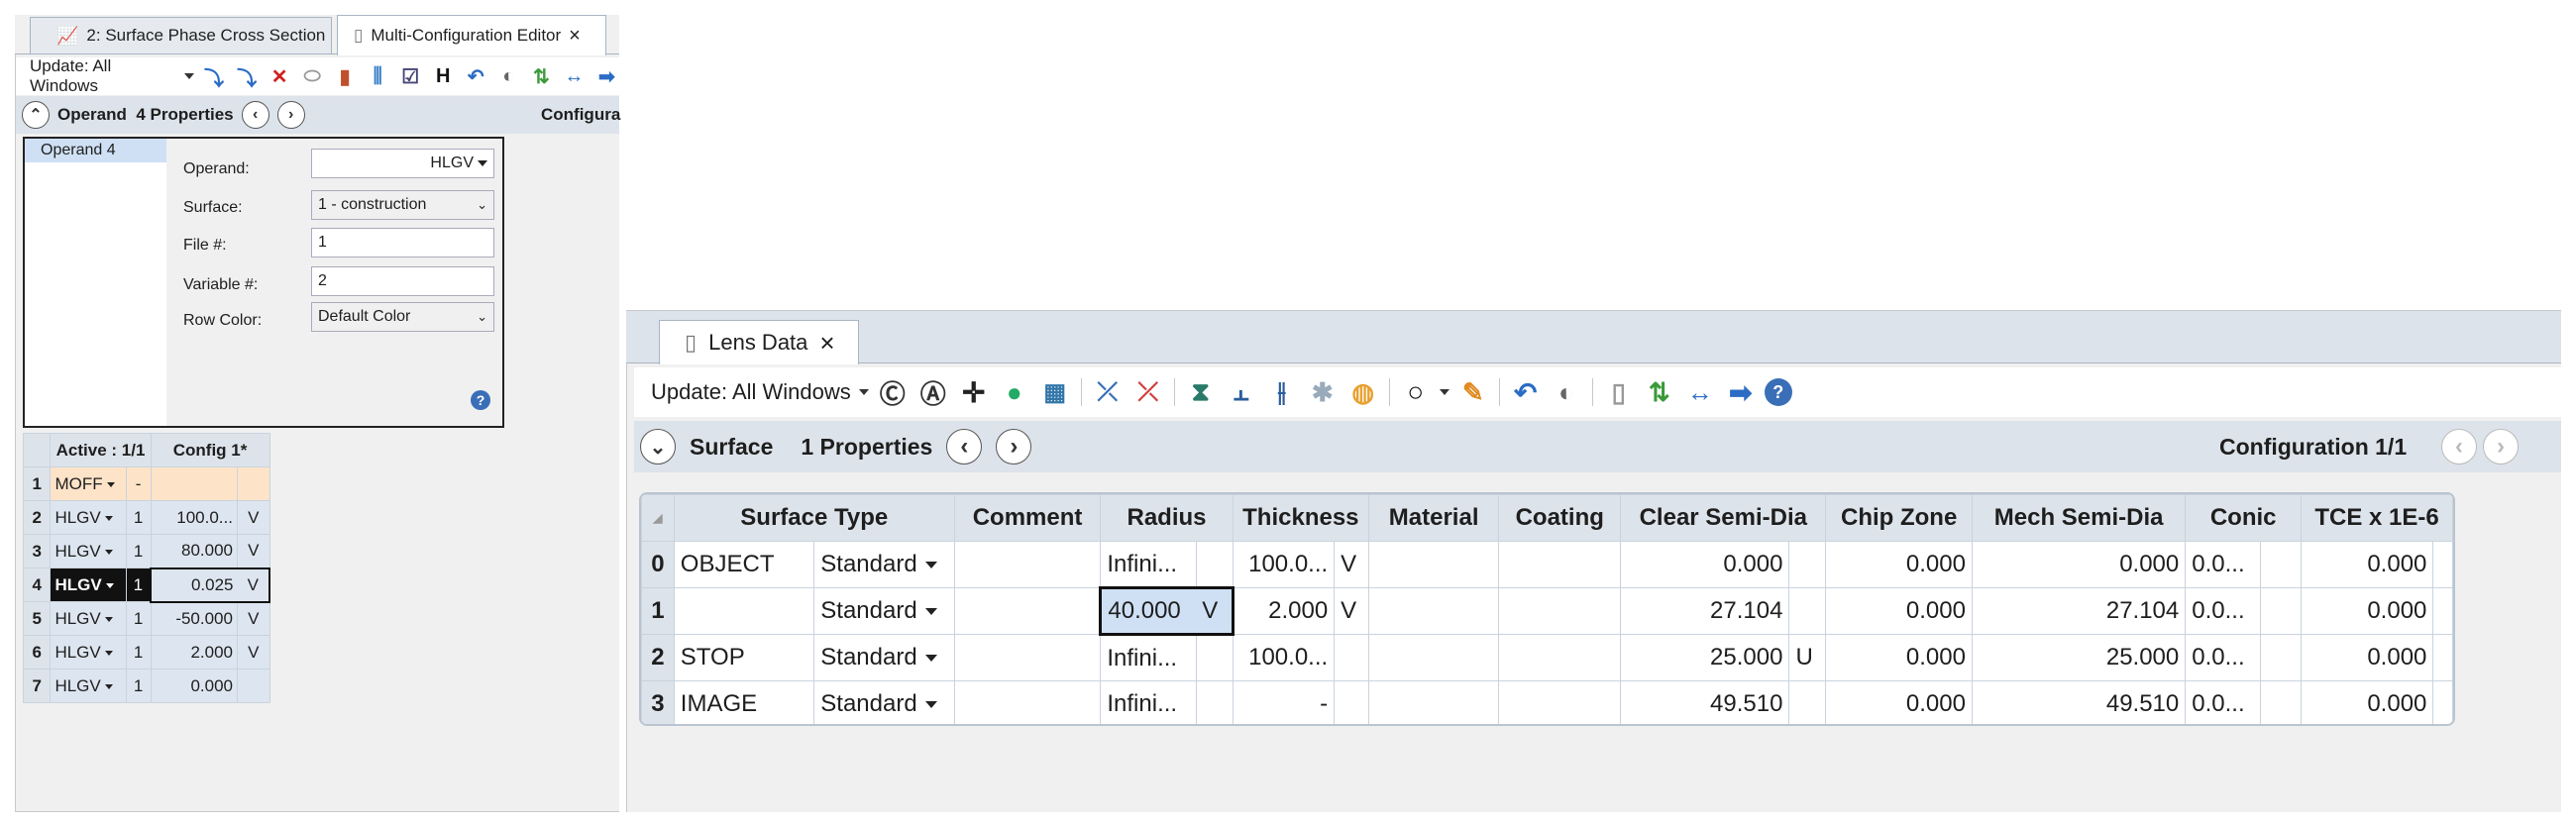 The width and height of the screenshot is (2576, 826). What do you see at coordinates (1705, 611) in the screenshot?
I see `clear-semi-dia-cell: 27.104` at bounding box center [1705, 611].